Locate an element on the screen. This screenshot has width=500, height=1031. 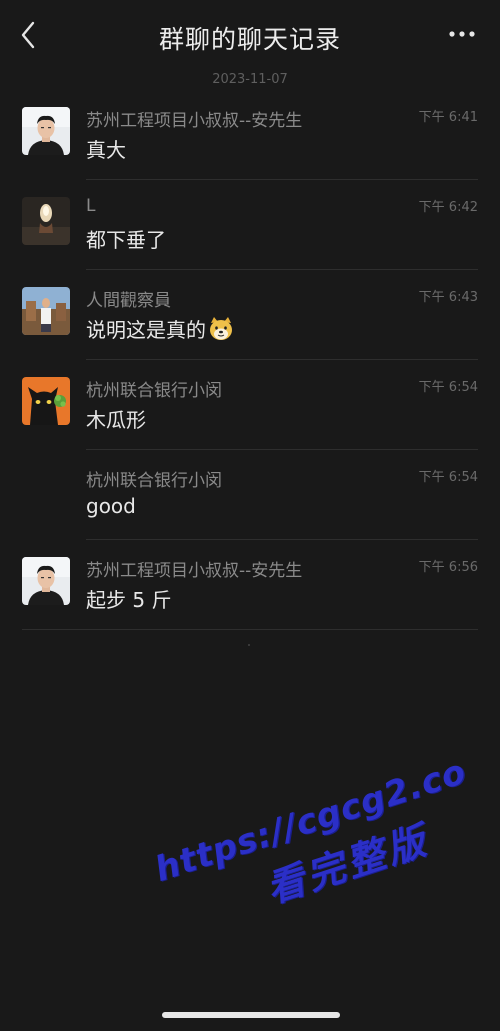
doge-emoji-icon is located at coordinates (221, 331).